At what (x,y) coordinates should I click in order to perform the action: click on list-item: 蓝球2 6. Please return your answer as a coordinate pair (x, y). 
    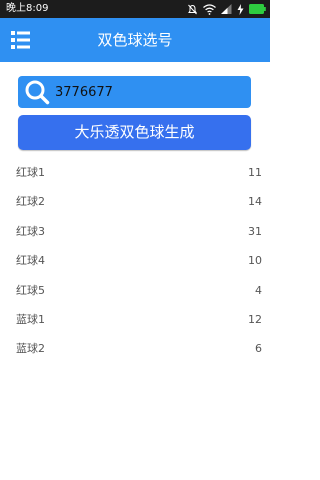
    Looking at the image, I should click on (135, 348).